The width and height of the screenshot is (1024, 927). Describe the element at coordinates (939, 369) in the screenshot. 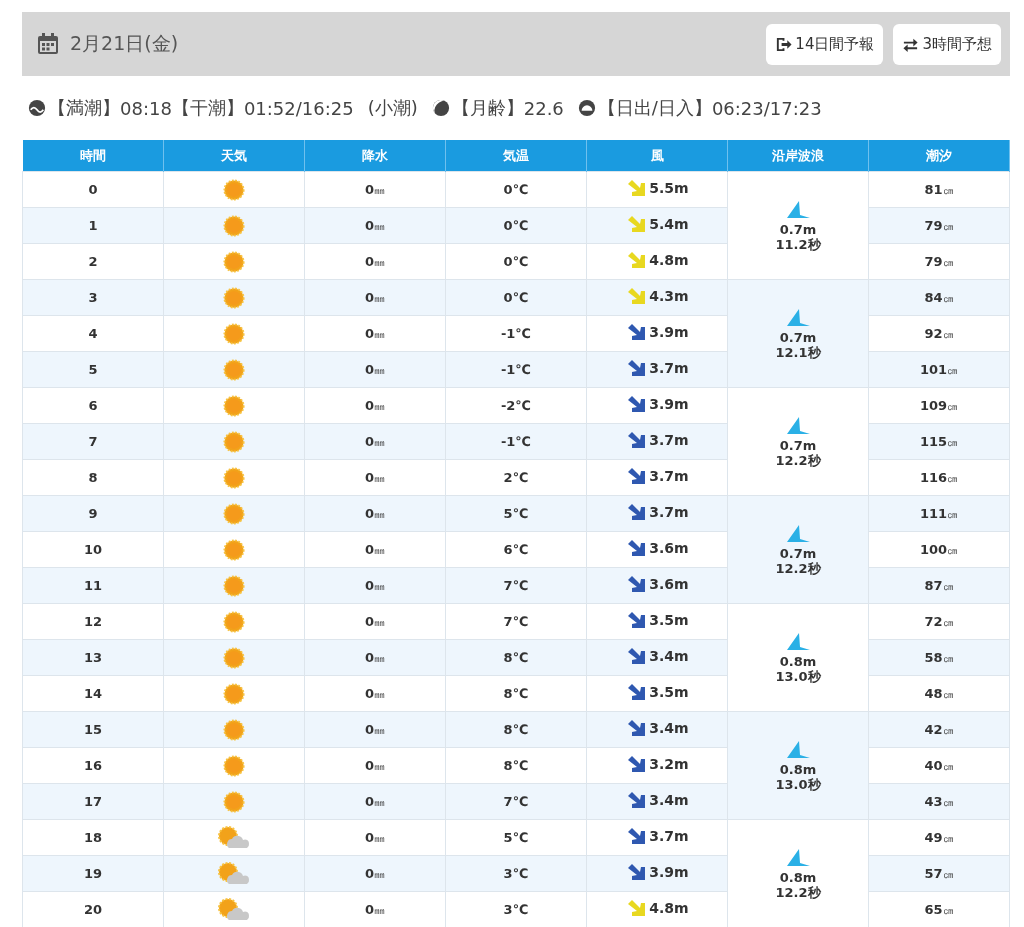

I see `tide-cell: 101㎝` at that location.